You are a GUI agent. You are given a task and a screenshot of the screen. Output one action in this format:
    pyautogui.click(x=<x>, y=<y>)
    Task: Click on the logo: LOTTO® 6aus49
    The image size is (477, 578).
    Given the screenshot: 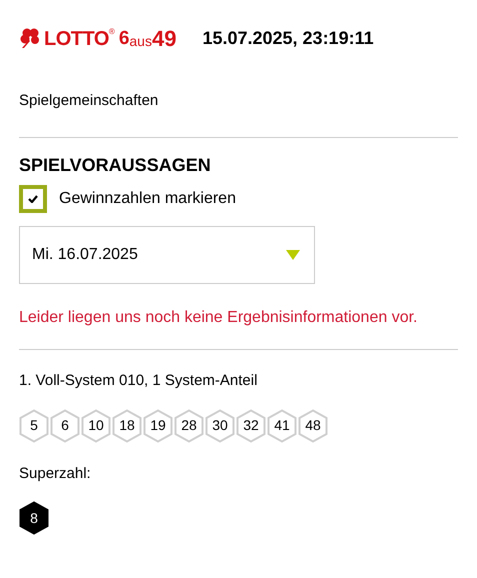 What is the action you would take?
    pyautogui.click(x=97, y=38)
    